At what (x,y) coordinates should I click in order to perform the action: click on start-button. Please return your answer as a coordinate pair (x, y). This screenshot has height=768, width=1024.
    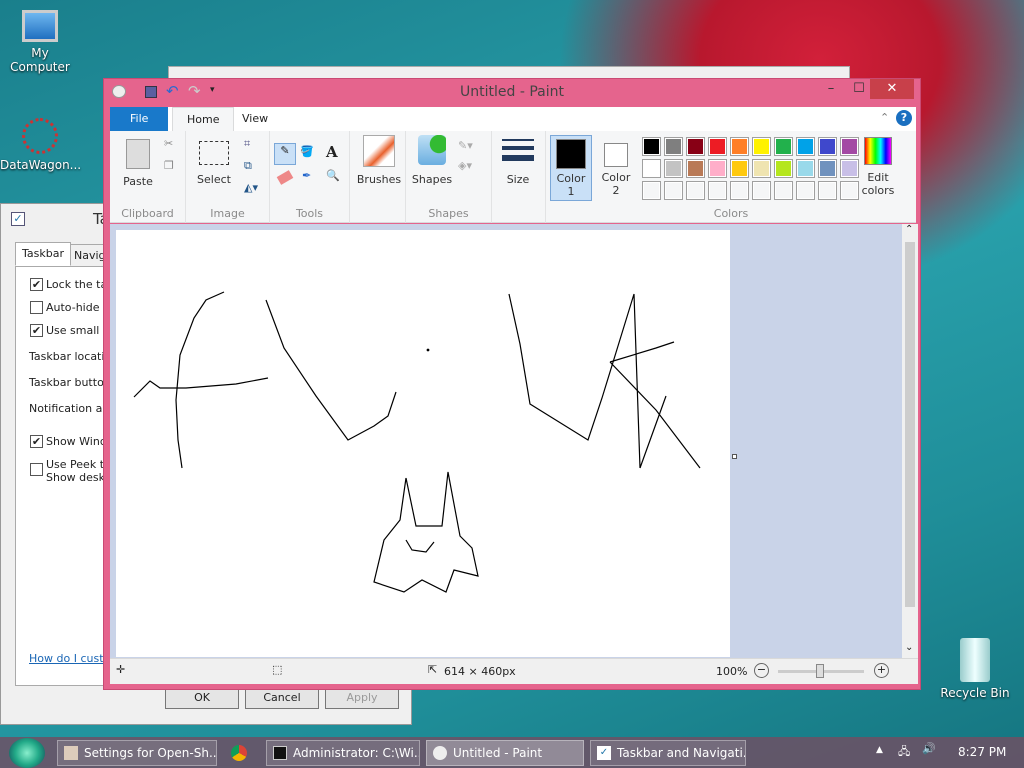
    Looking at the image, I should click on (27, 753).